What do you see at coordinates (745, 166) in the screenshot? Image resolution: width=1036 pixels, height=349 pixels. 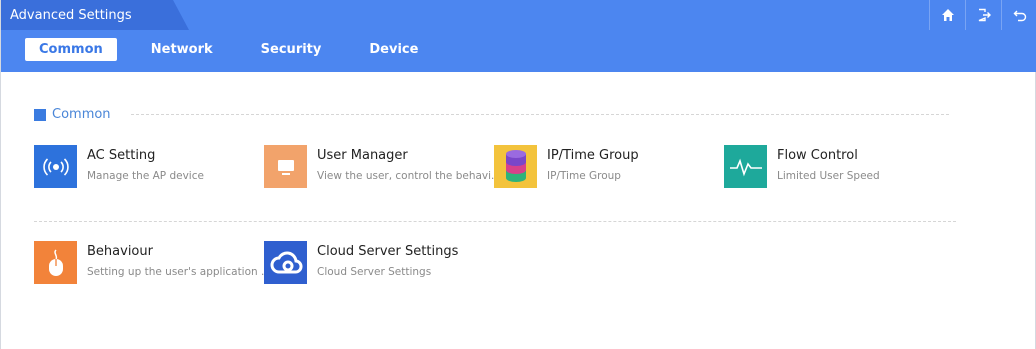 I see `pulse-wave-icon` at bounding box center [745, 166].